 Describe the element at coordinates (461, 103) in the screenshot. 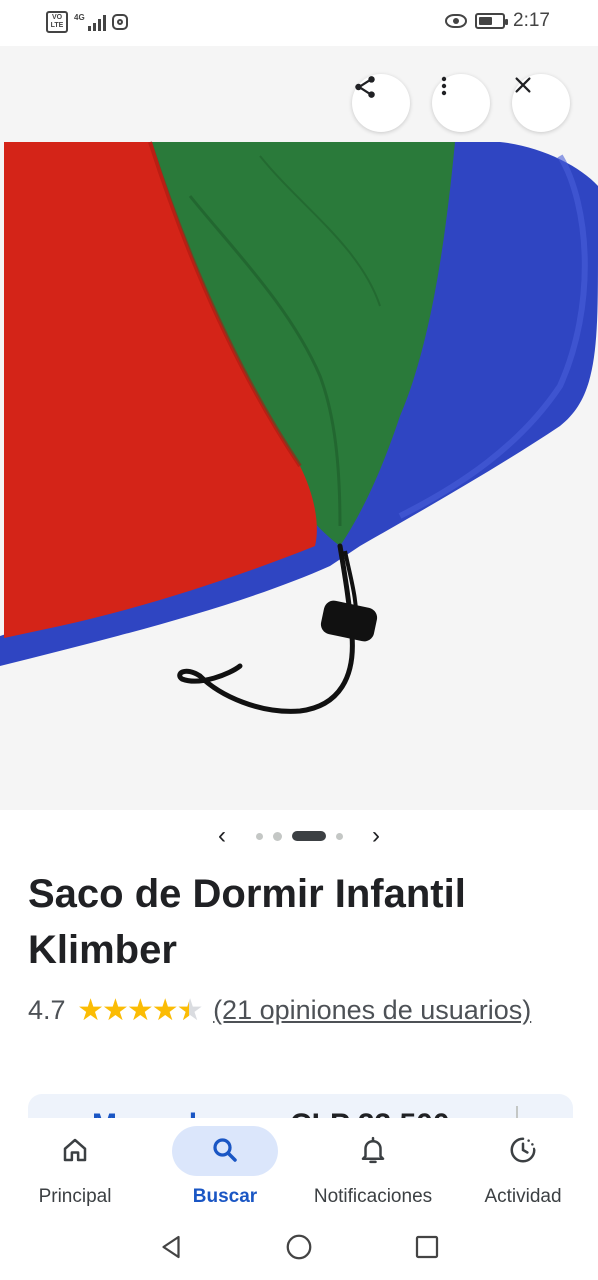

I see `more-options-button` at that location.